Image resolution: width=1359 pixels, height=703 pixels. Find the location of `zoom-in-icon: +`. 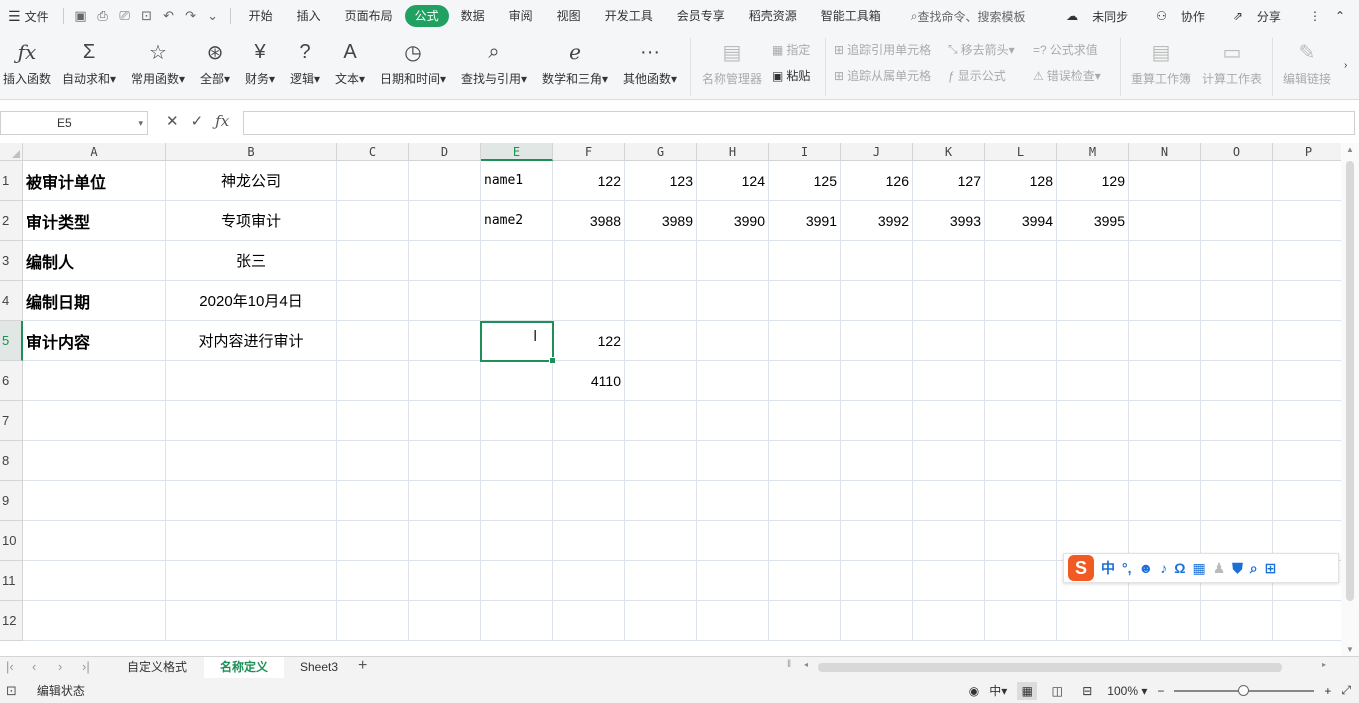

zoom-in-icon: + is located at coordinates (1327, 691).